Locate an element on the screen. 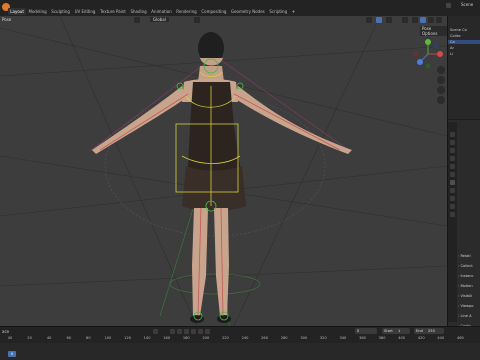 This screenshot has width=480, height=360. timeline-tick-label: 300 is located at coordinates (304, 338).